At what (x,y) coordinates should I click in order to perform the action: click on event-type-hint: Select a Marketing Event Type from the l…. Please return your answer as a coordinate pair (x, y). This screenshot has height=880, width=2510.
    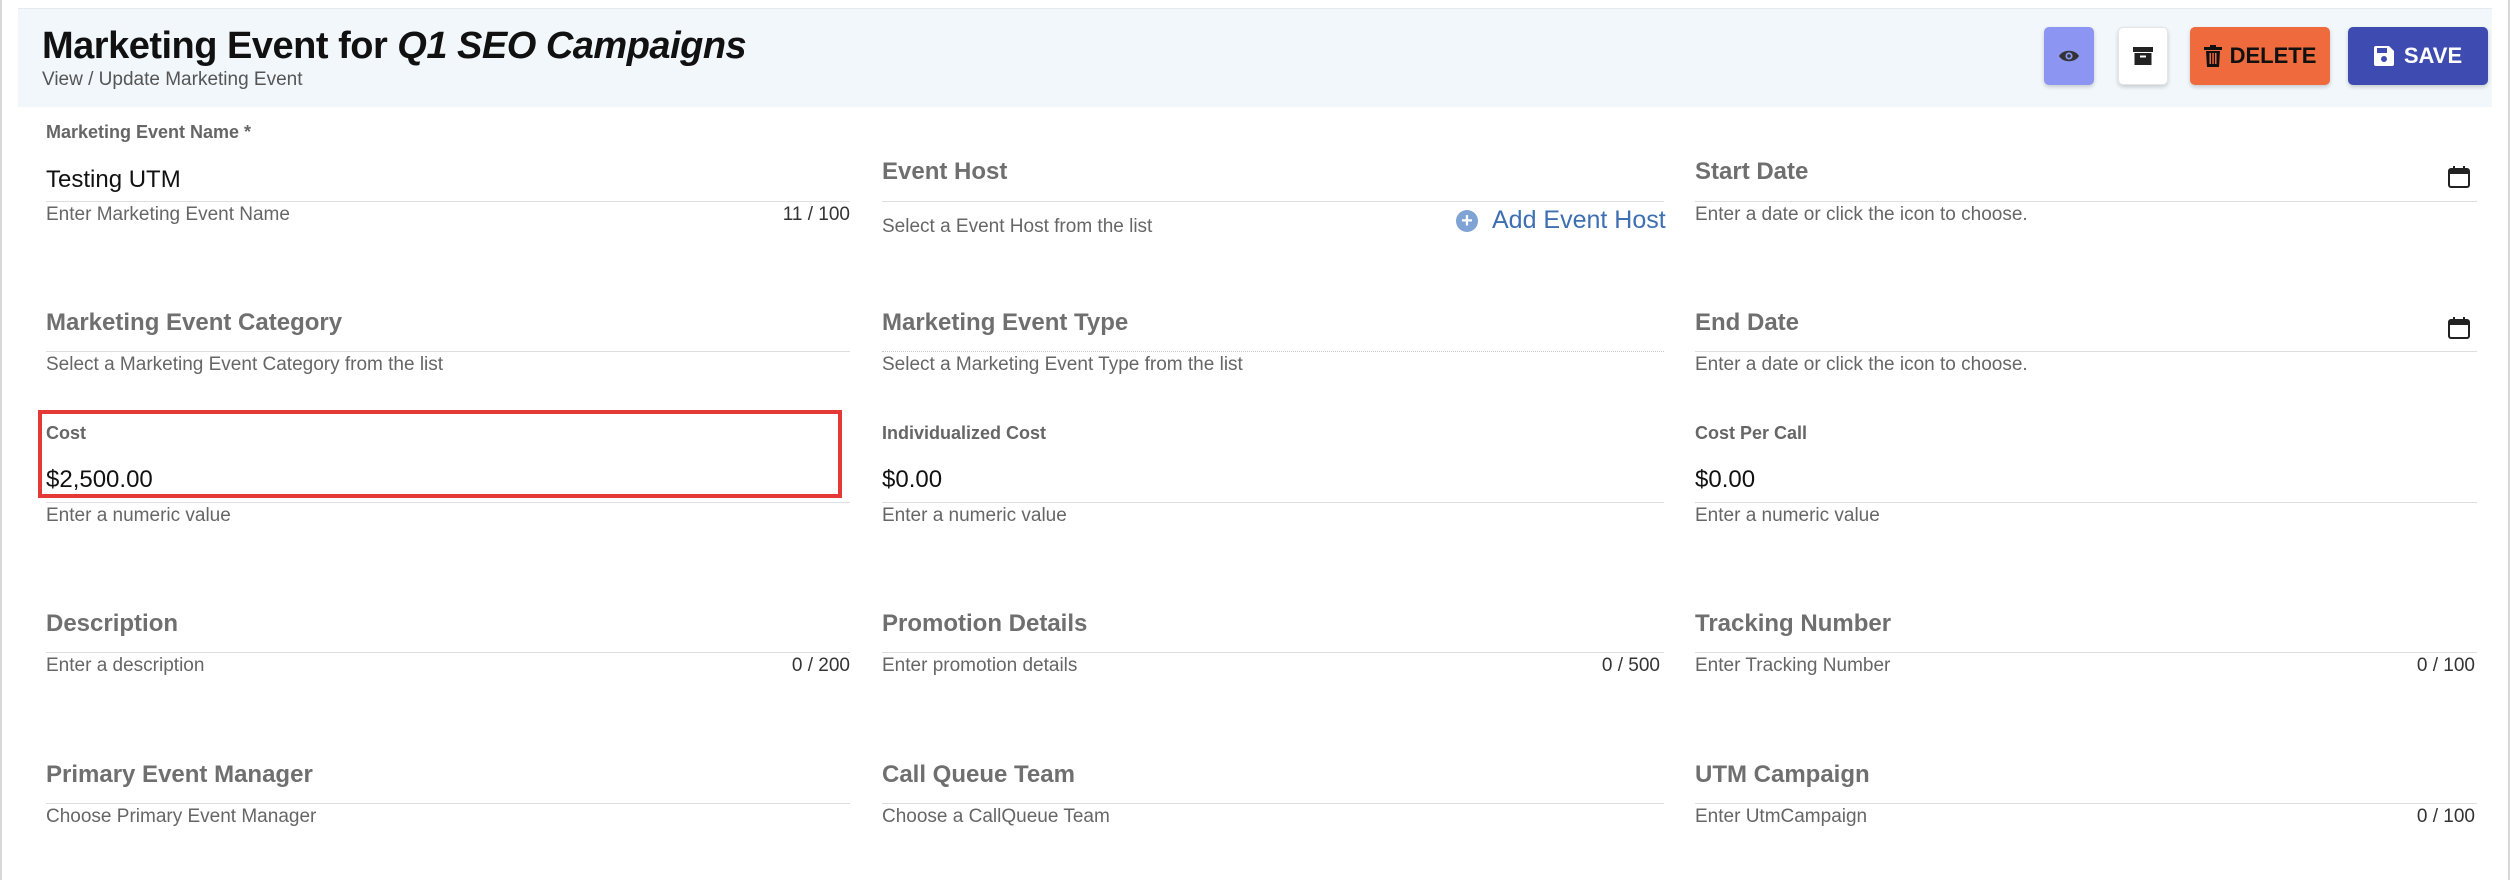
    Looking at the image, I should click on (1062, 364).